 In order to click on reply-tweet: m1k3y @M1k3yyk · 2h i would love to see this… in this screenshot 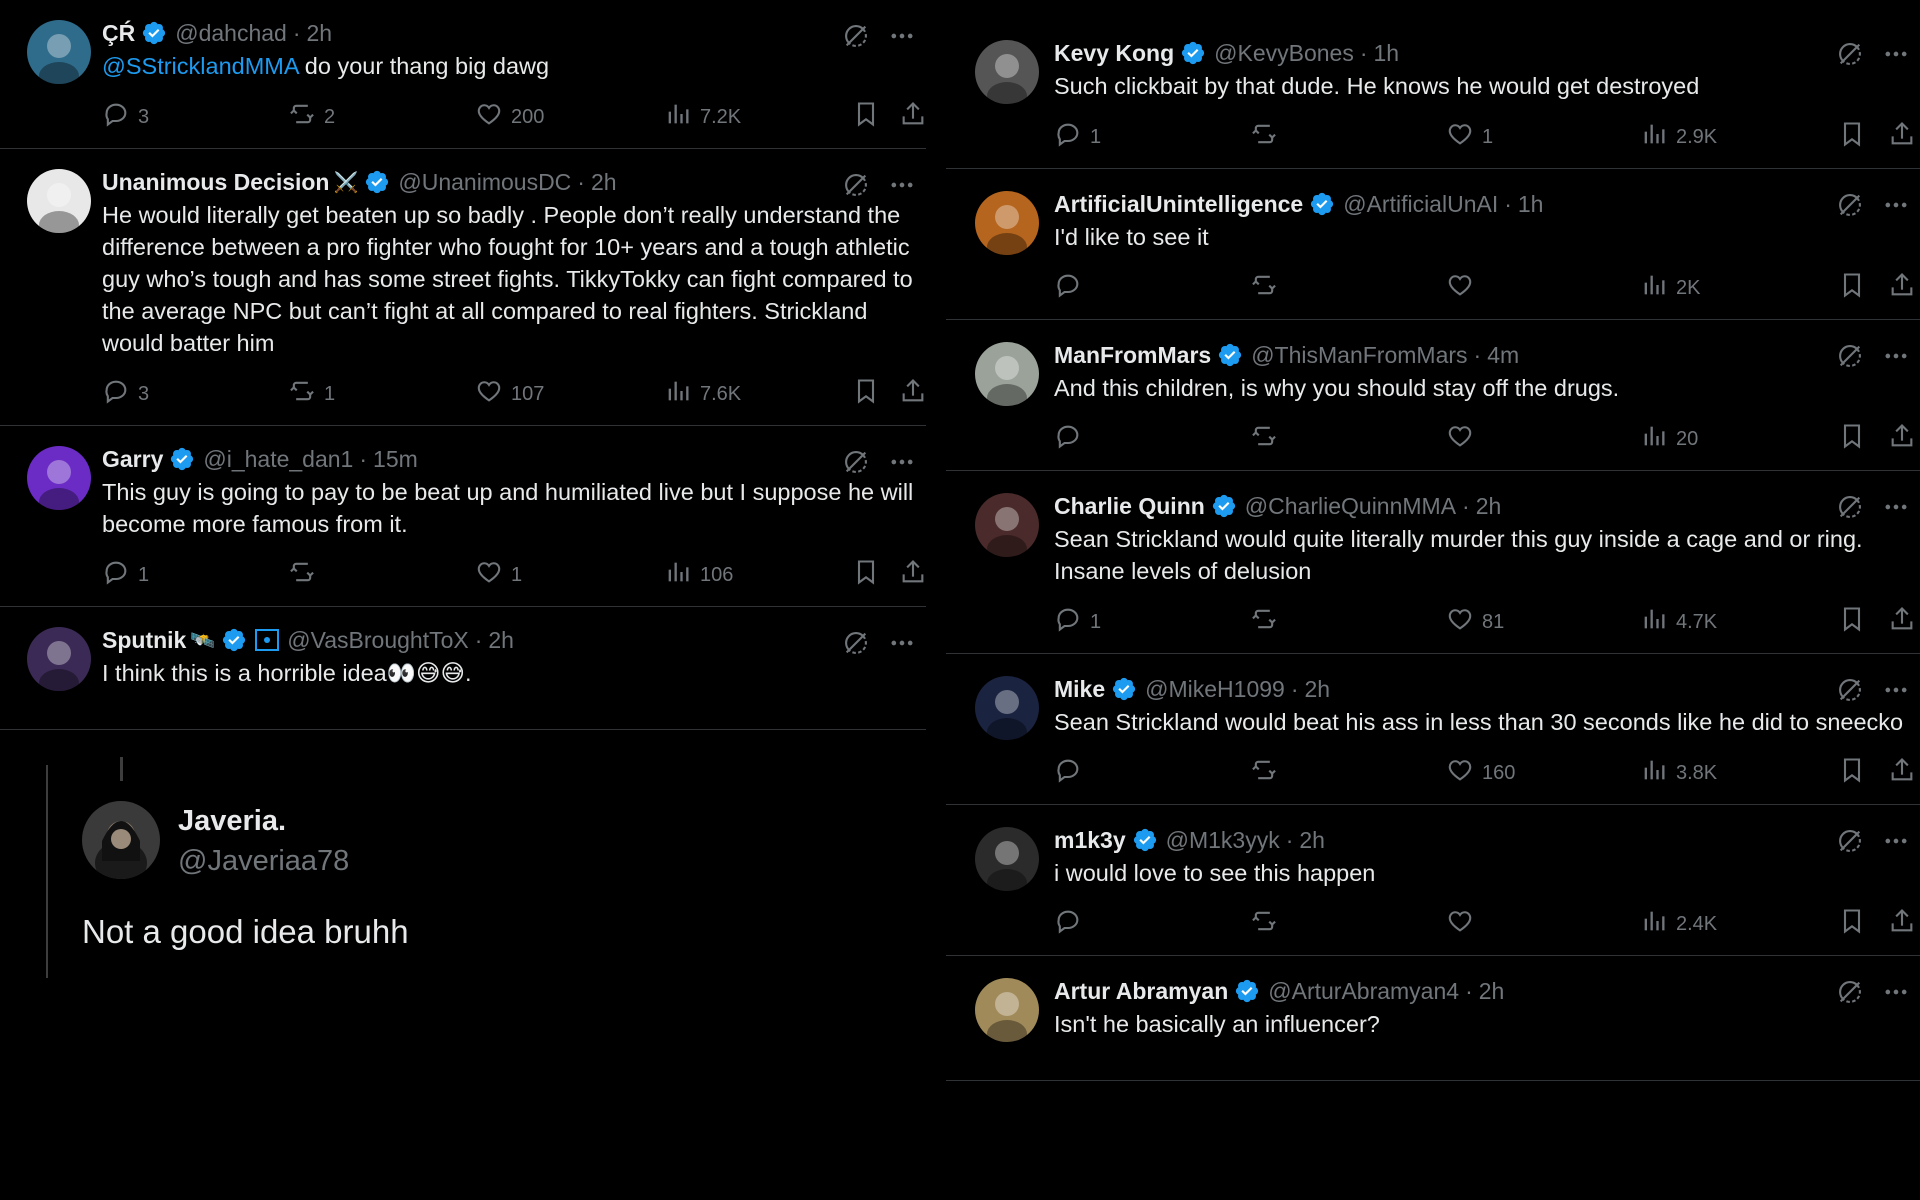, I will do `click(1433, 880)`.